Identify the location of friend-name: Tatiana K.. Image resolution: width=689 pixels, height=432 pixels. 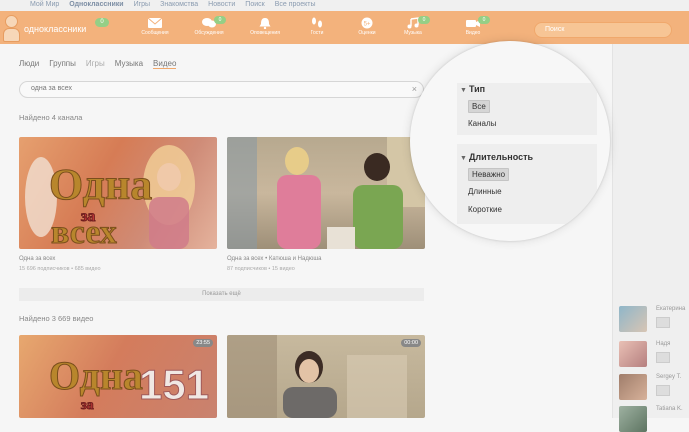
(669, 409).